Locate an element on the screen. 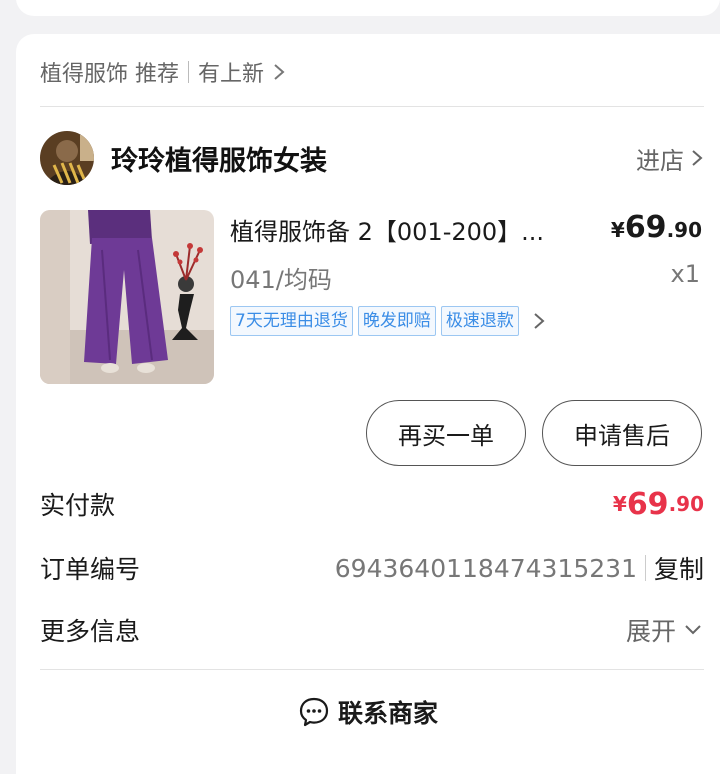 The height and width of the screenshot is (774, 720). product-price: ¥69.90 is located at coordinates (656, 227).